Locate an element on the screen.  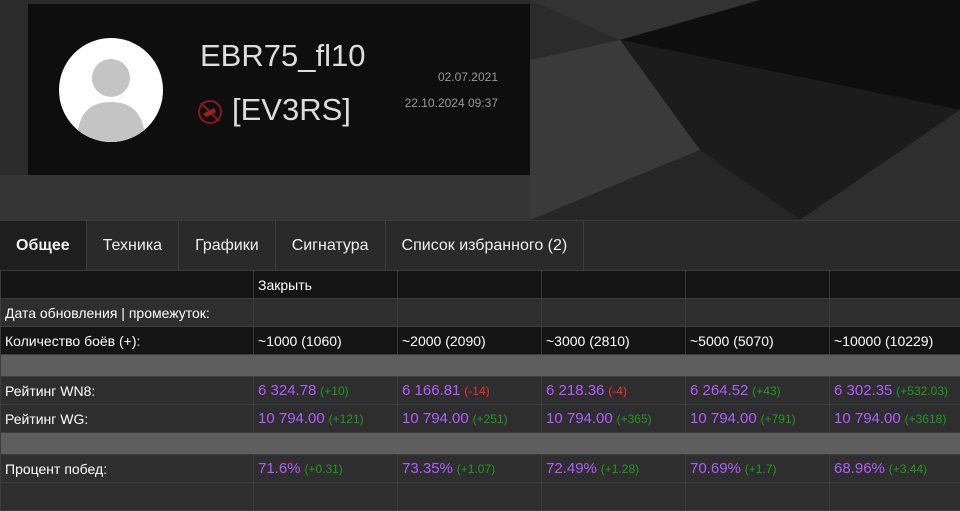
wn8-value: 6 264.52 is located at coordinates (719, 390).